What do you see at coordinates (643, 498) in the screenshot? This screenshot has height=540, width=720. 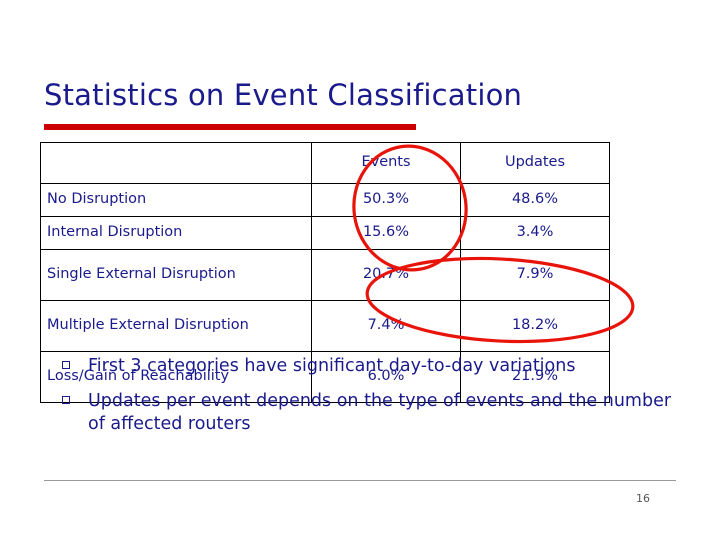 I see `page-number: 16` at bounding box center [643, 498].